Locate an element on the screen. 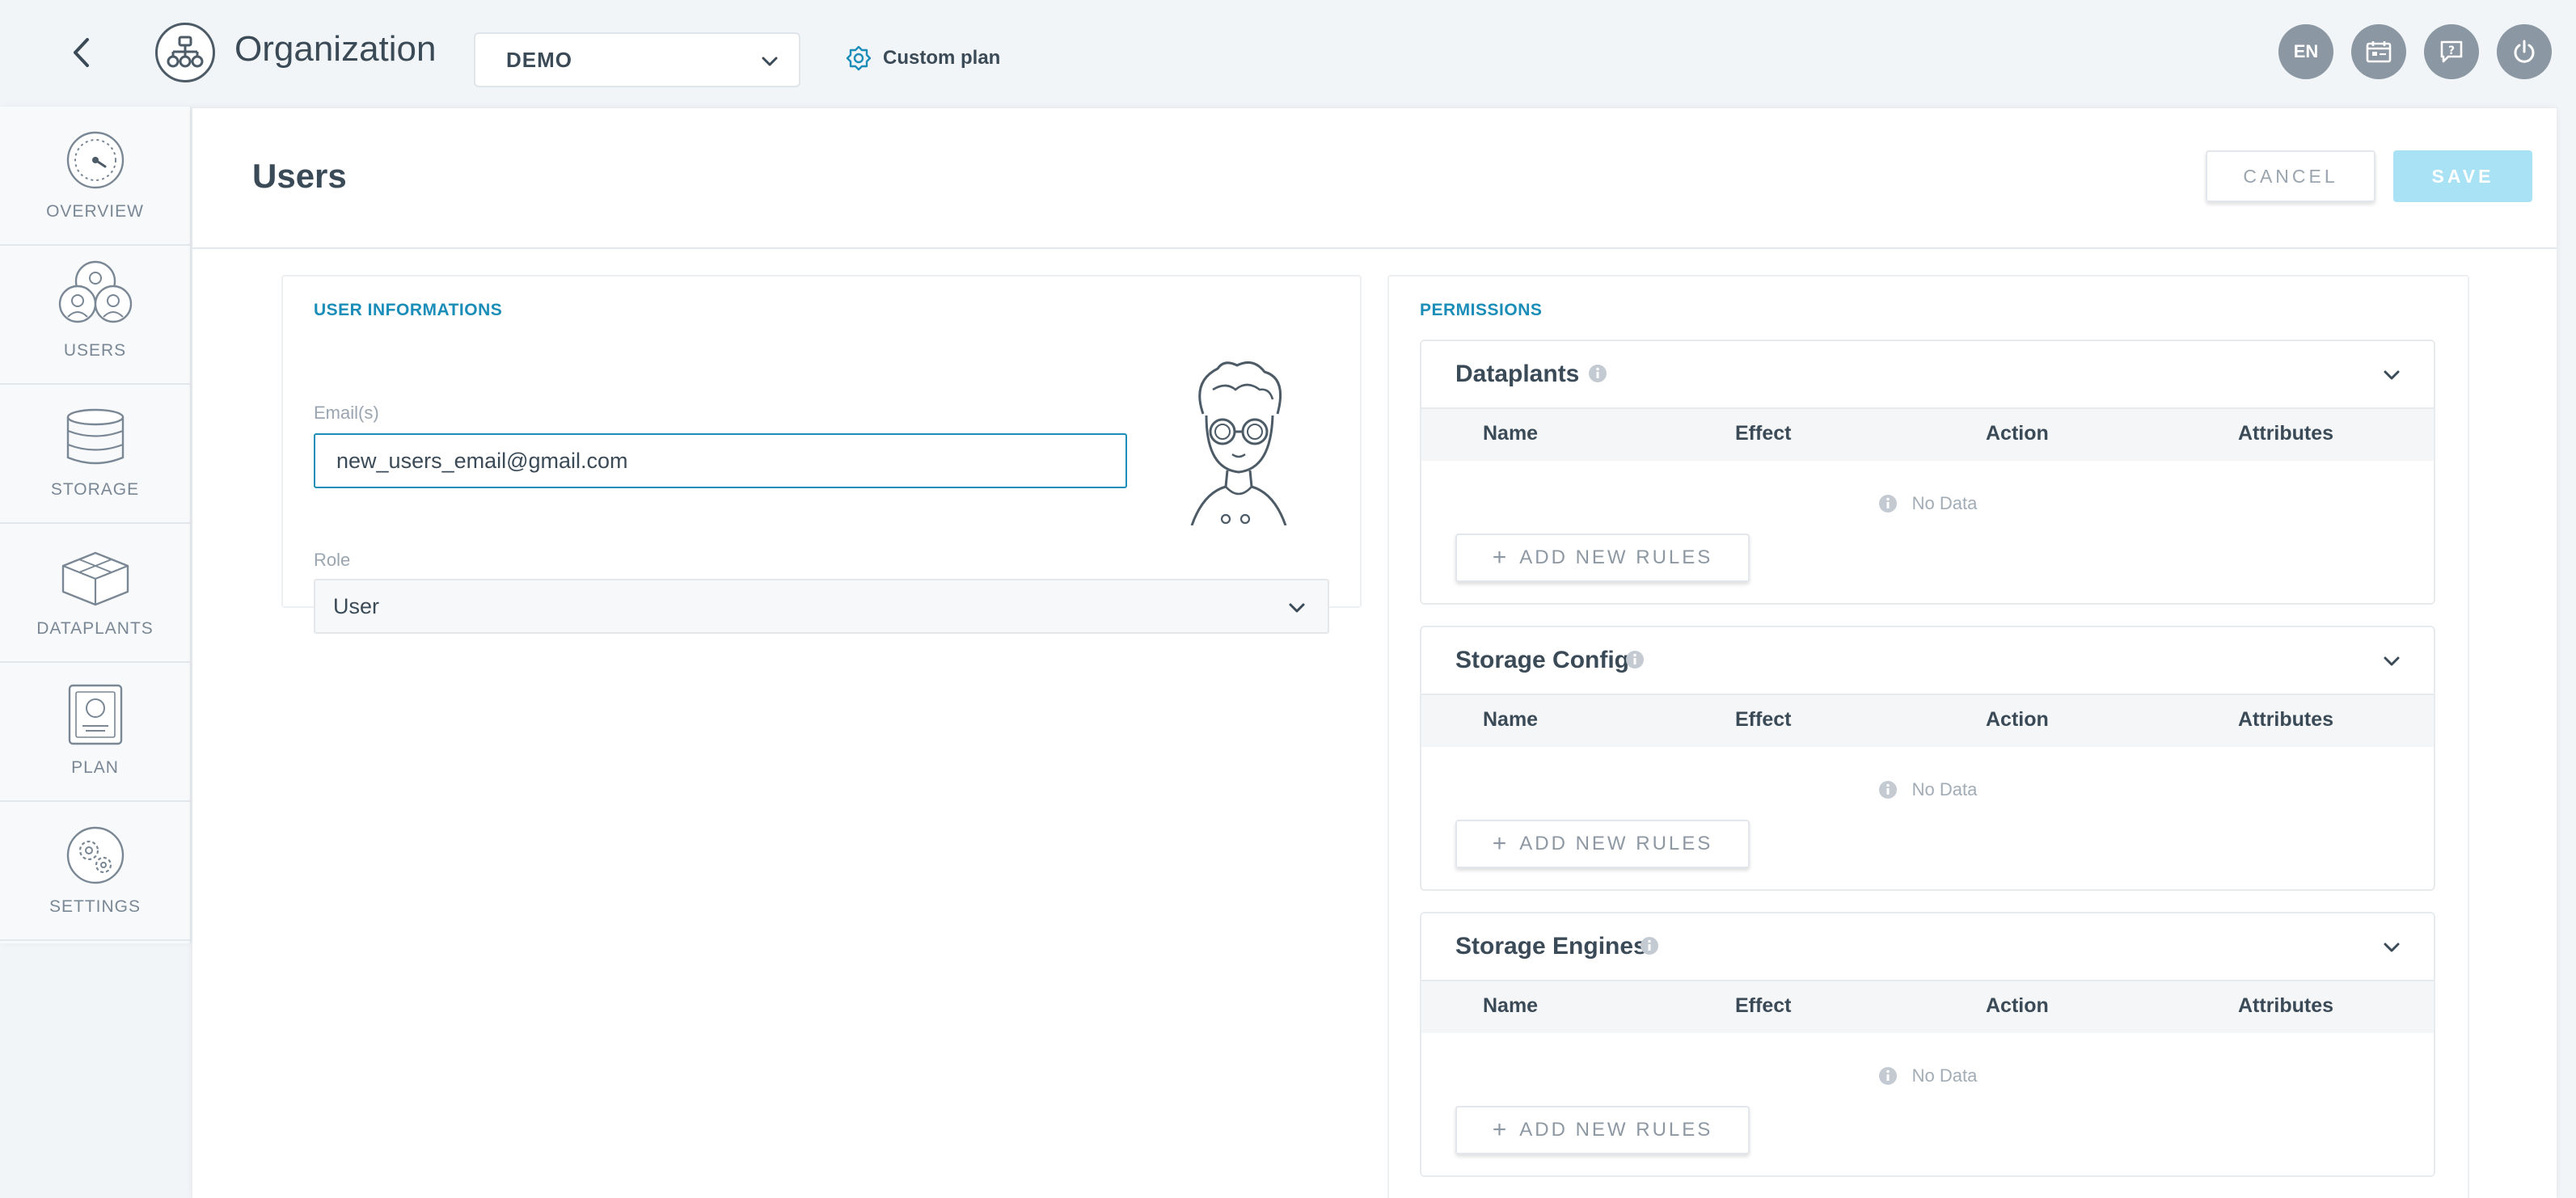 Image resolution: width=2576 pixels, height=1198 pixels. sidebar-item-label: OVERVIEW is located at coordinates (95, 211).